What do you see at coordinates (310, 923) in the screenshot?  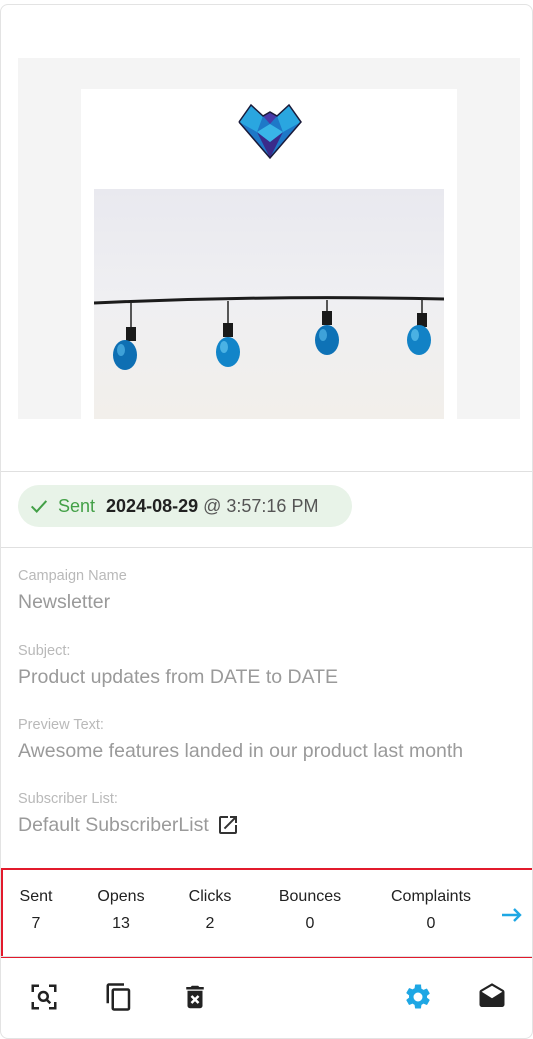 I see `stat-bounces-value: 0` at bounding box center [310, 923].